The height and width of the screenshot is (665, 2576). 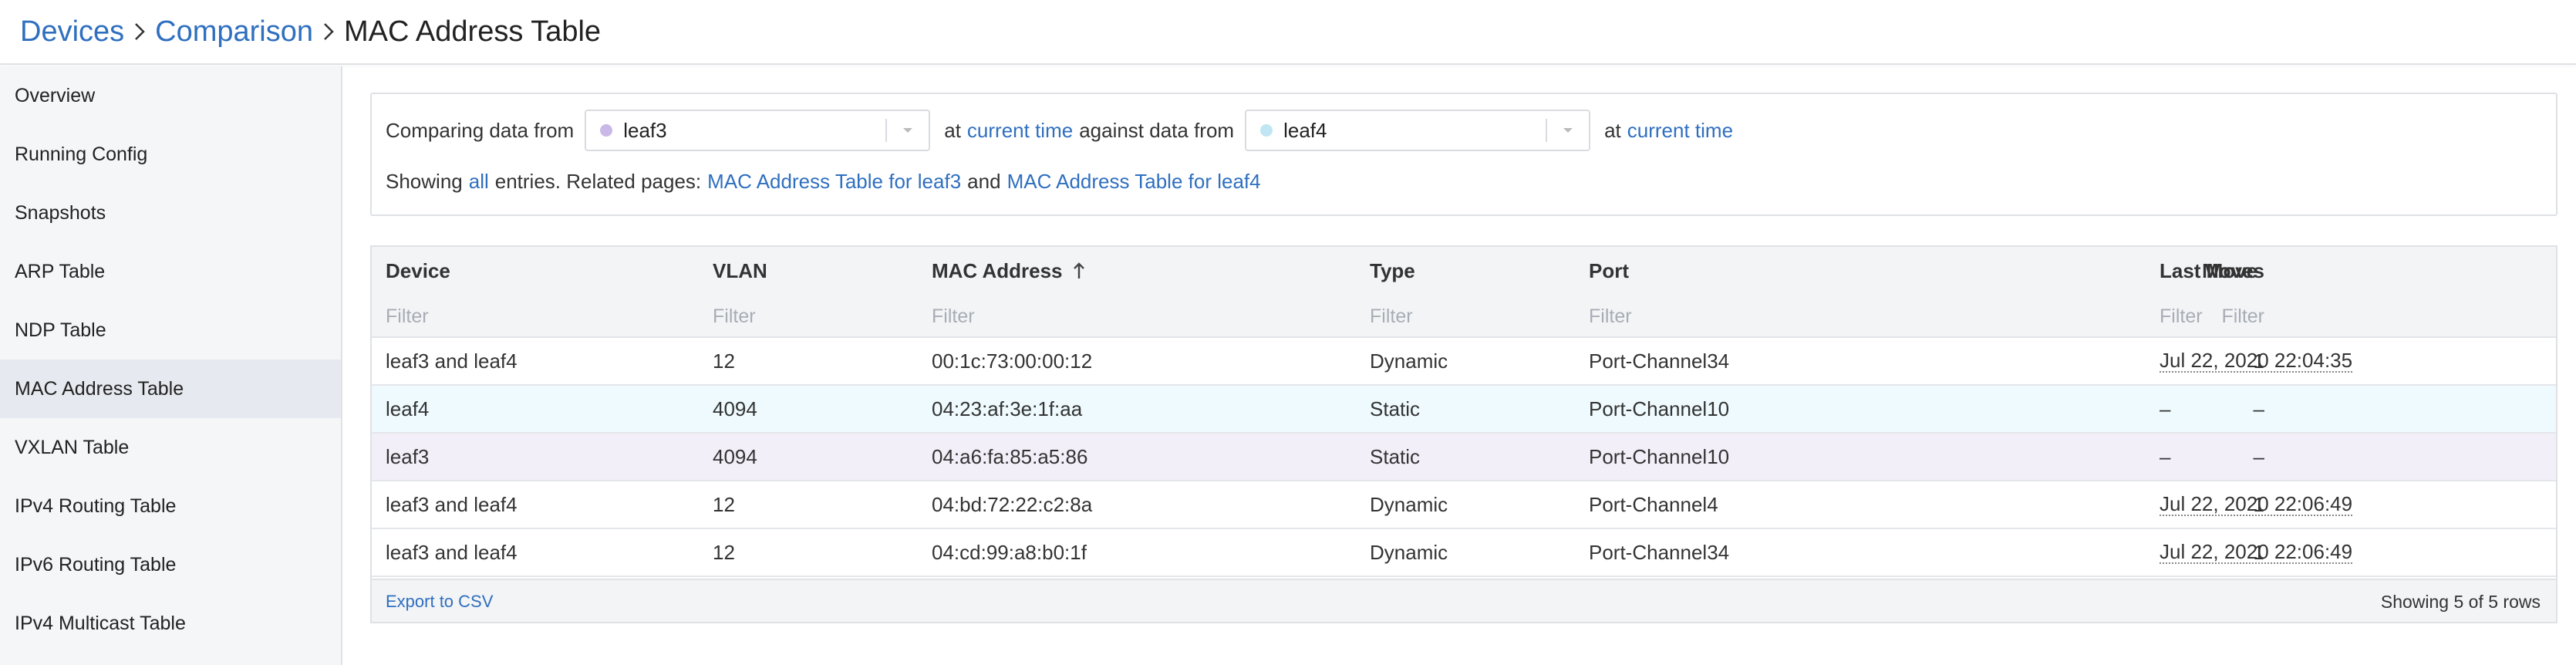 What do you see at coordinates (740, 271) in the screenshot?
I see `column-header-vlan: VLAN` at bounding box center [740, 271].